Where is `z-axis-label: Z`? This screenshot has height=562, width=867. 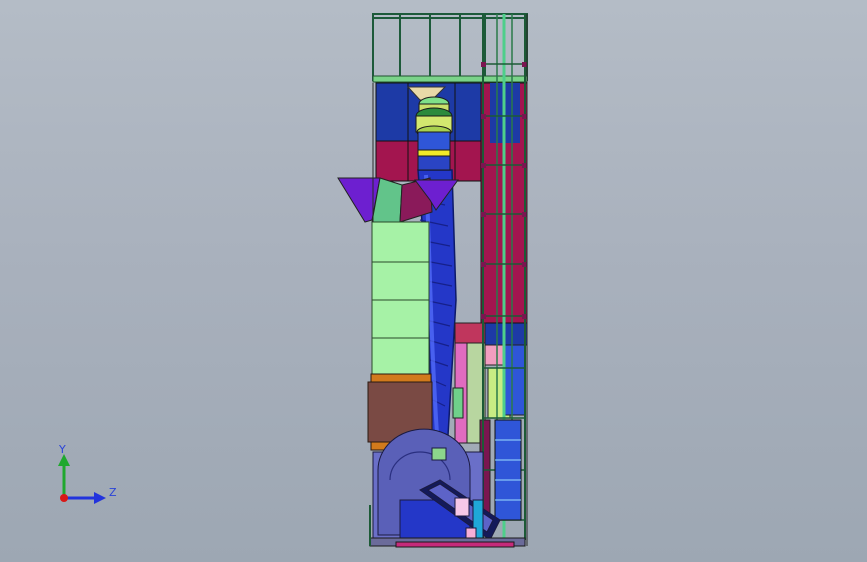
z-axis-label: Z is located at coordinates (113, 492).